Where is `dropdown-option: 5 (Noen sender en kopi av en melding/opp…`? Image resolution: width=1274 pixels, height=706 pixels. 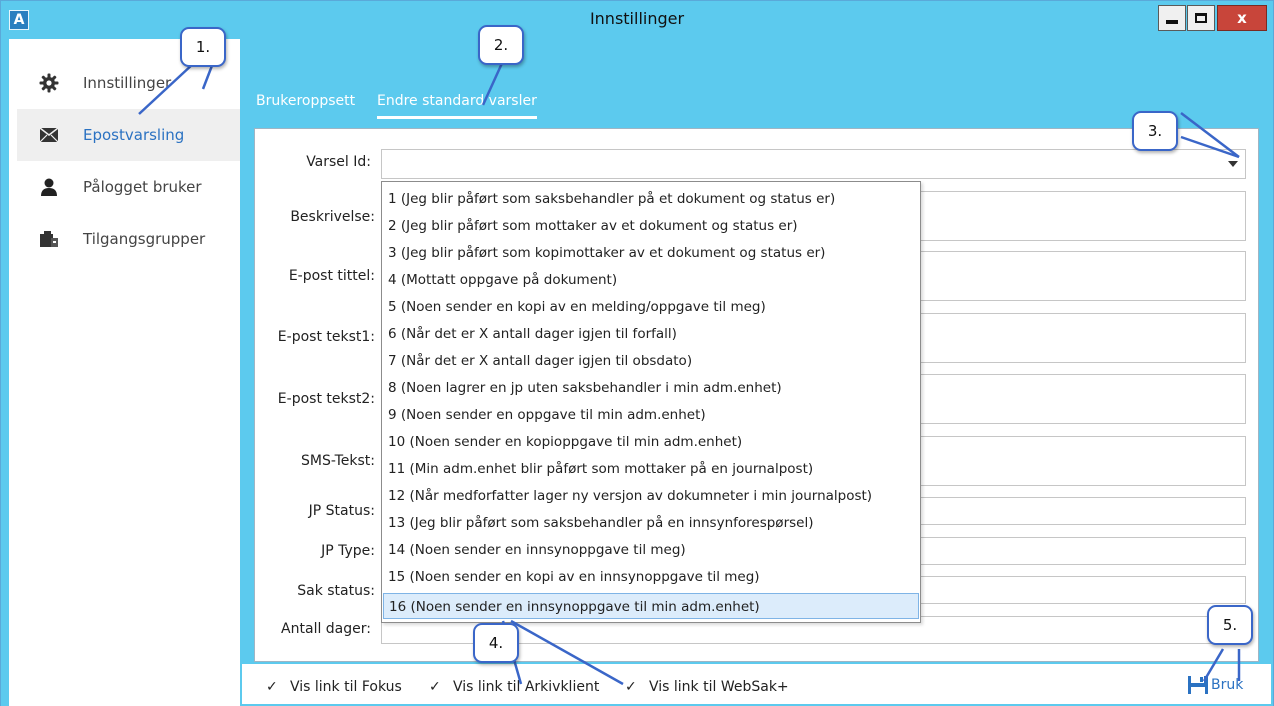
dropdown-option: 5 (Noen sender en kopi av en melding/opp… is located at coordinates (653, 307).